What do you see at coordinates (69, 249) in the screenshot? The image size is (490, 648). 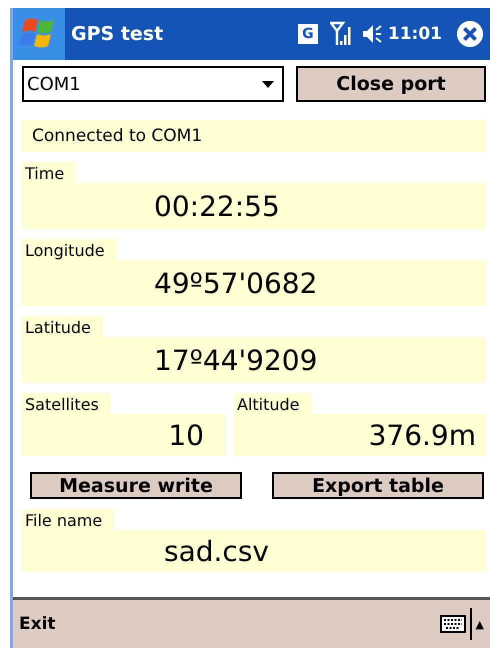 I see `field-label: Longitude` at bounding box center [69, 249].